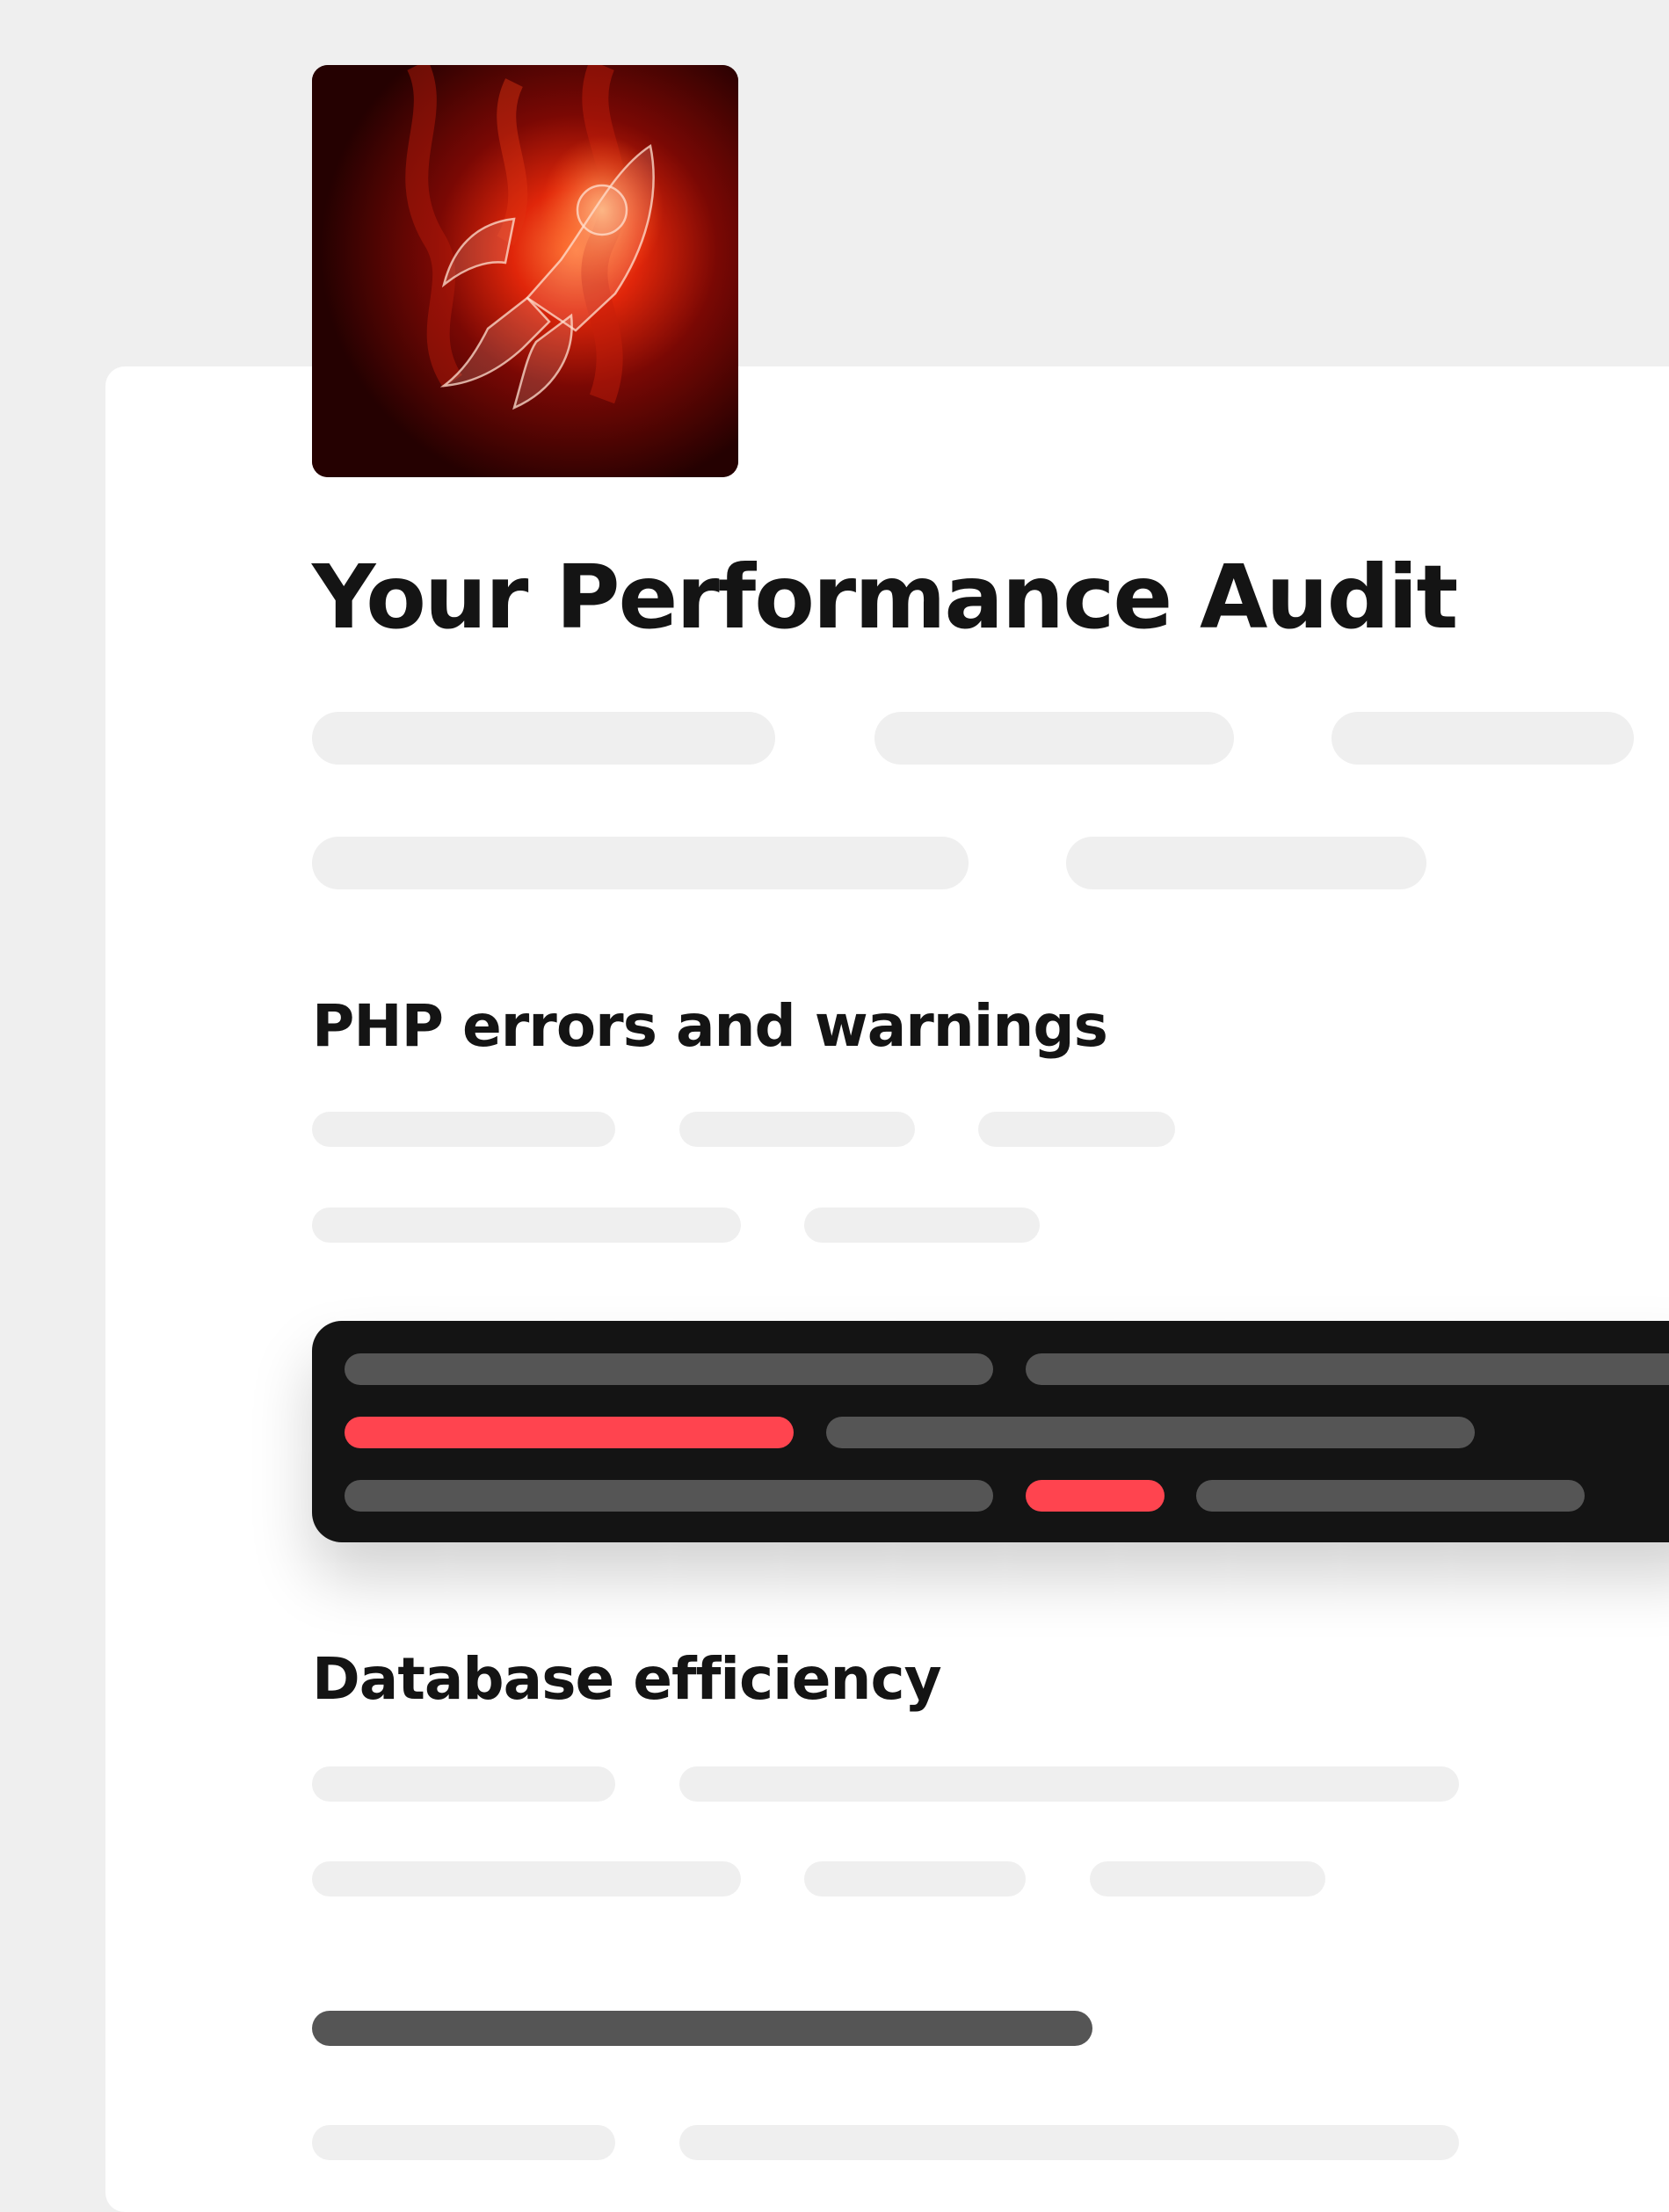 The height and width of the screenshot is (2212, 1669). Describe the element at coordinates (885, 598) in the screenshot. I see `page-title: Your Performance Audit` at that location.